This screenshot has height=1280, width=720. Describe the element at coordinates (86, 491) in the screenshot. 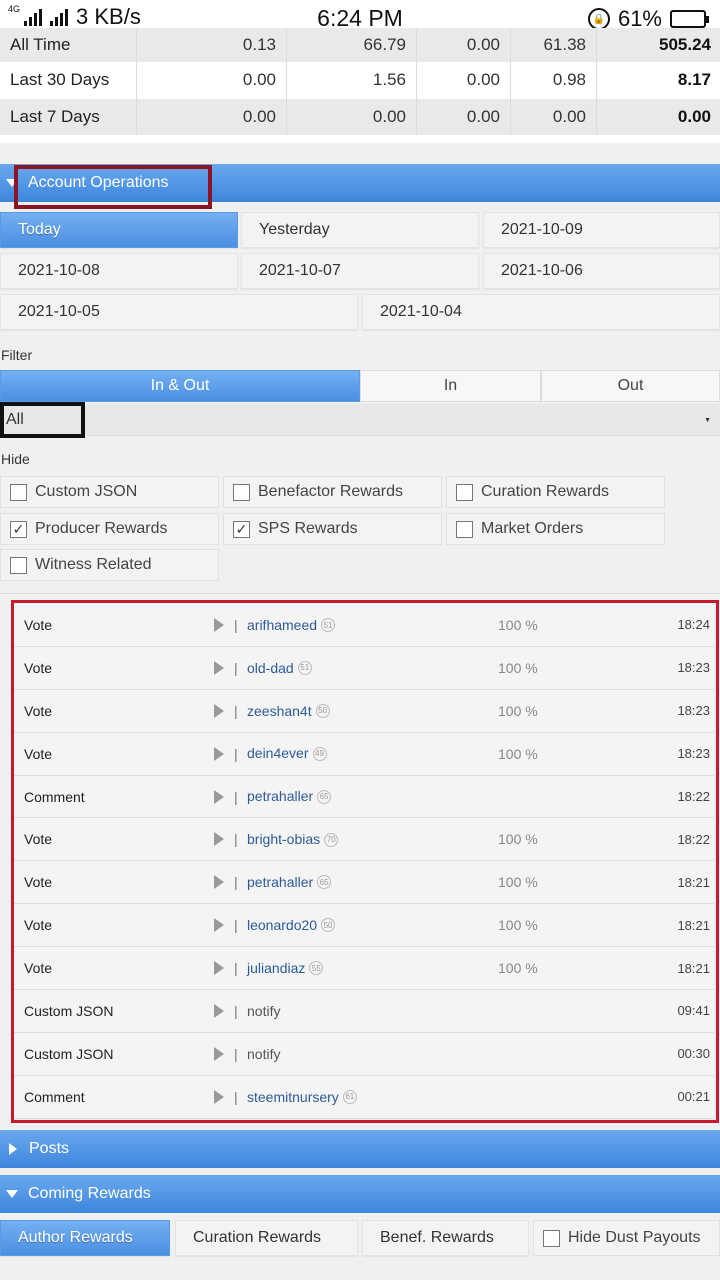

I see `checkbox-label: Custom JSON` at that location.